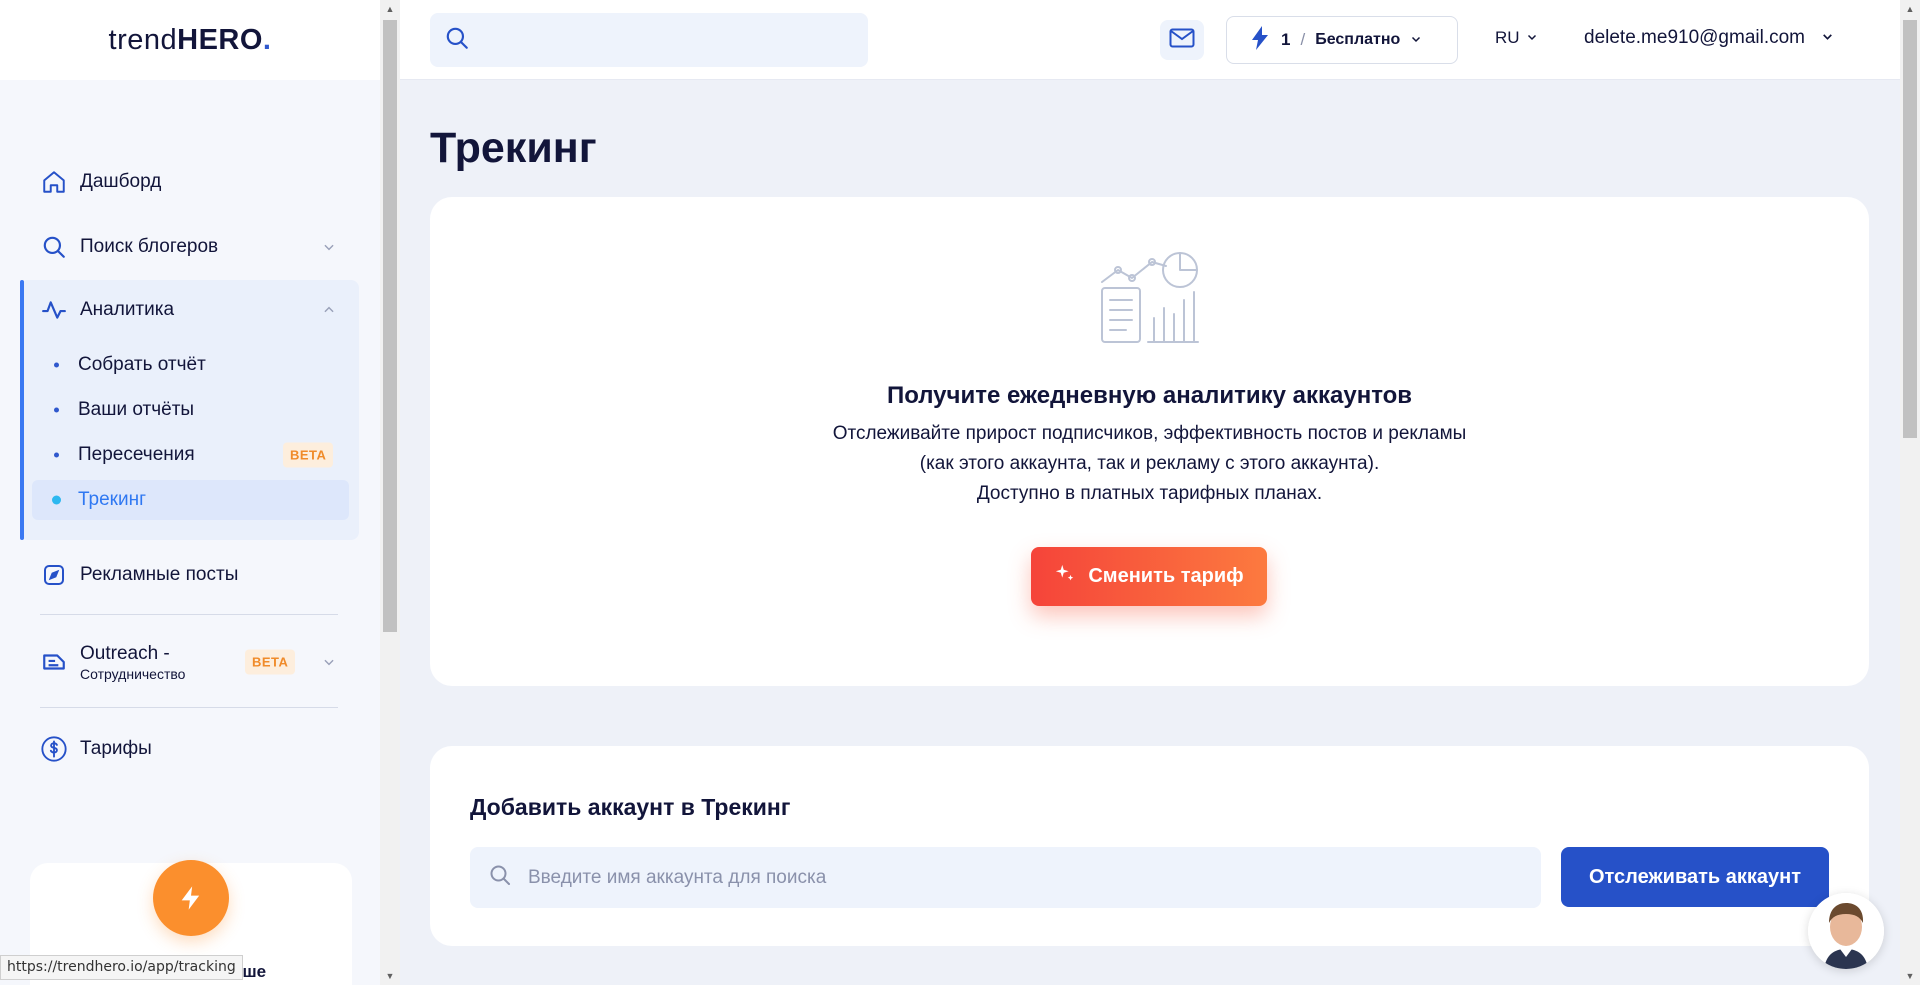  What do you see at coordinates (1846, 931) in the screenshot?
I see `support-chat-avatar` at bounding box center [1846, 931].